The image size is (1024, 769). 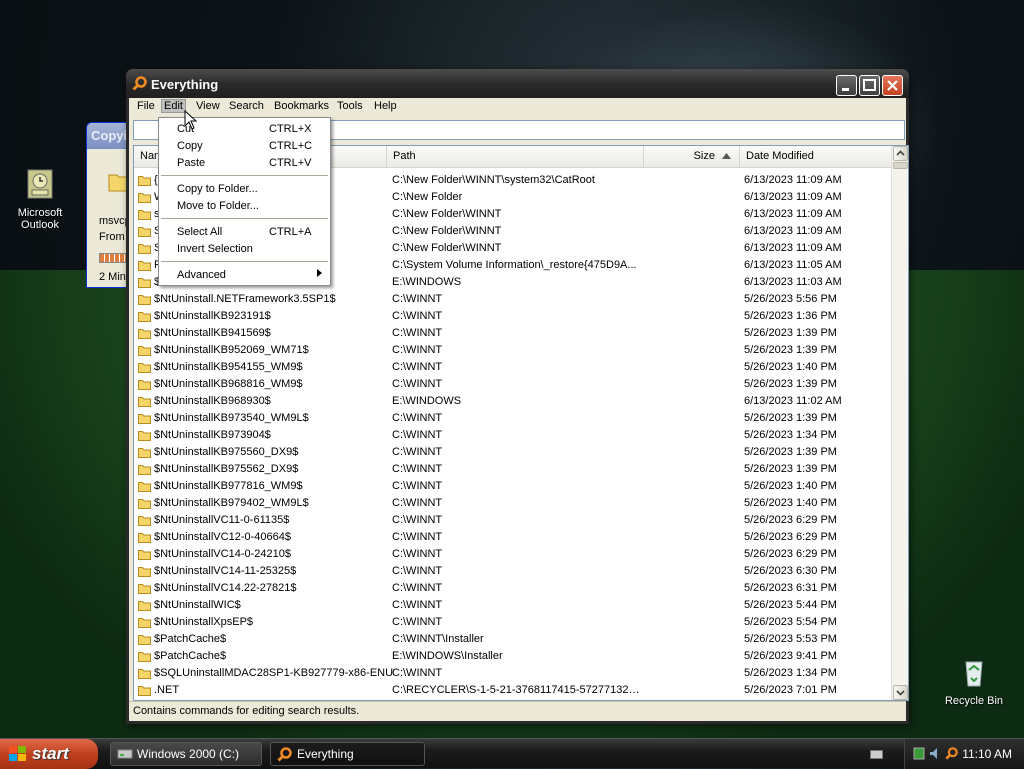 What do you see at coordinates (790, 690) in the screenshot?
I see `cell-date: 5/26/2023 7:01 PM` at bounding box center [790, 690].